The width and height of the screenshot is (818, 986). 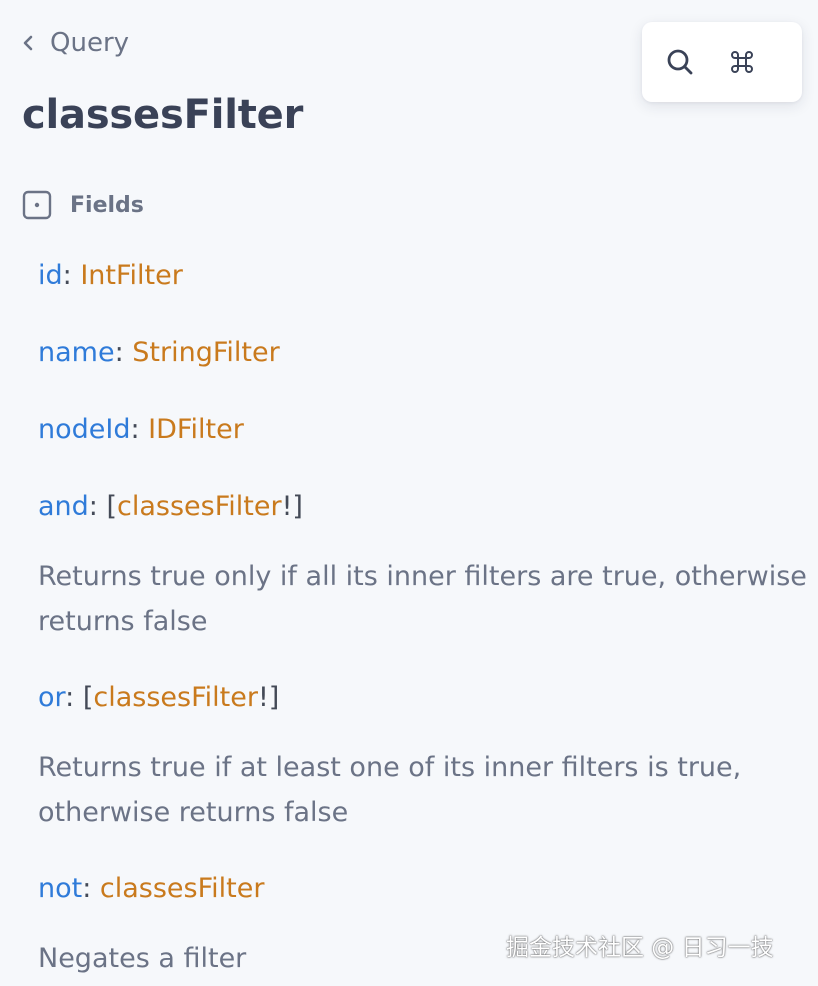 I want to click on search-icon, so click(x=680, y=62).